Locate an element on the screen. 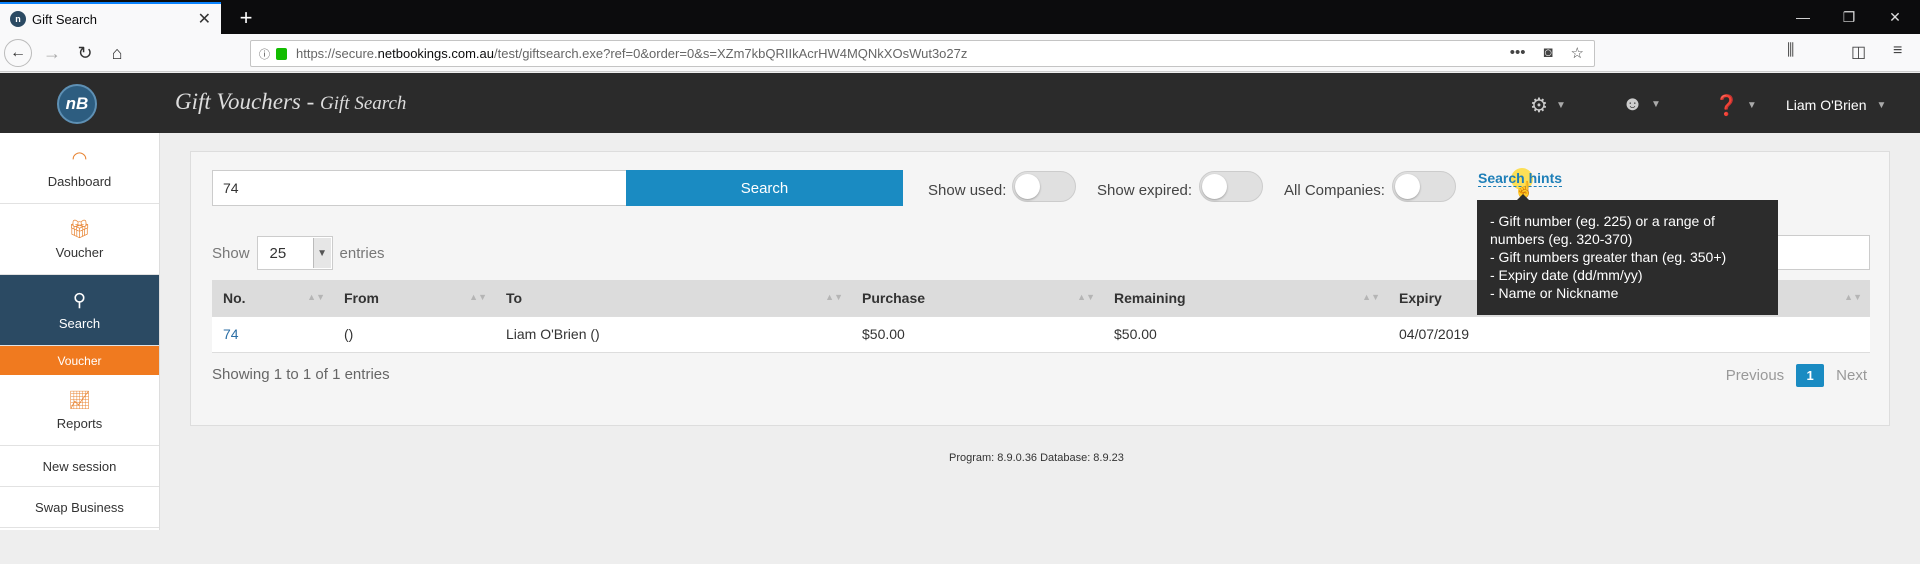 The height and width of the screenshot is (564, 1920). library-icon: ⫼ is located at coordinates (1790, 51).